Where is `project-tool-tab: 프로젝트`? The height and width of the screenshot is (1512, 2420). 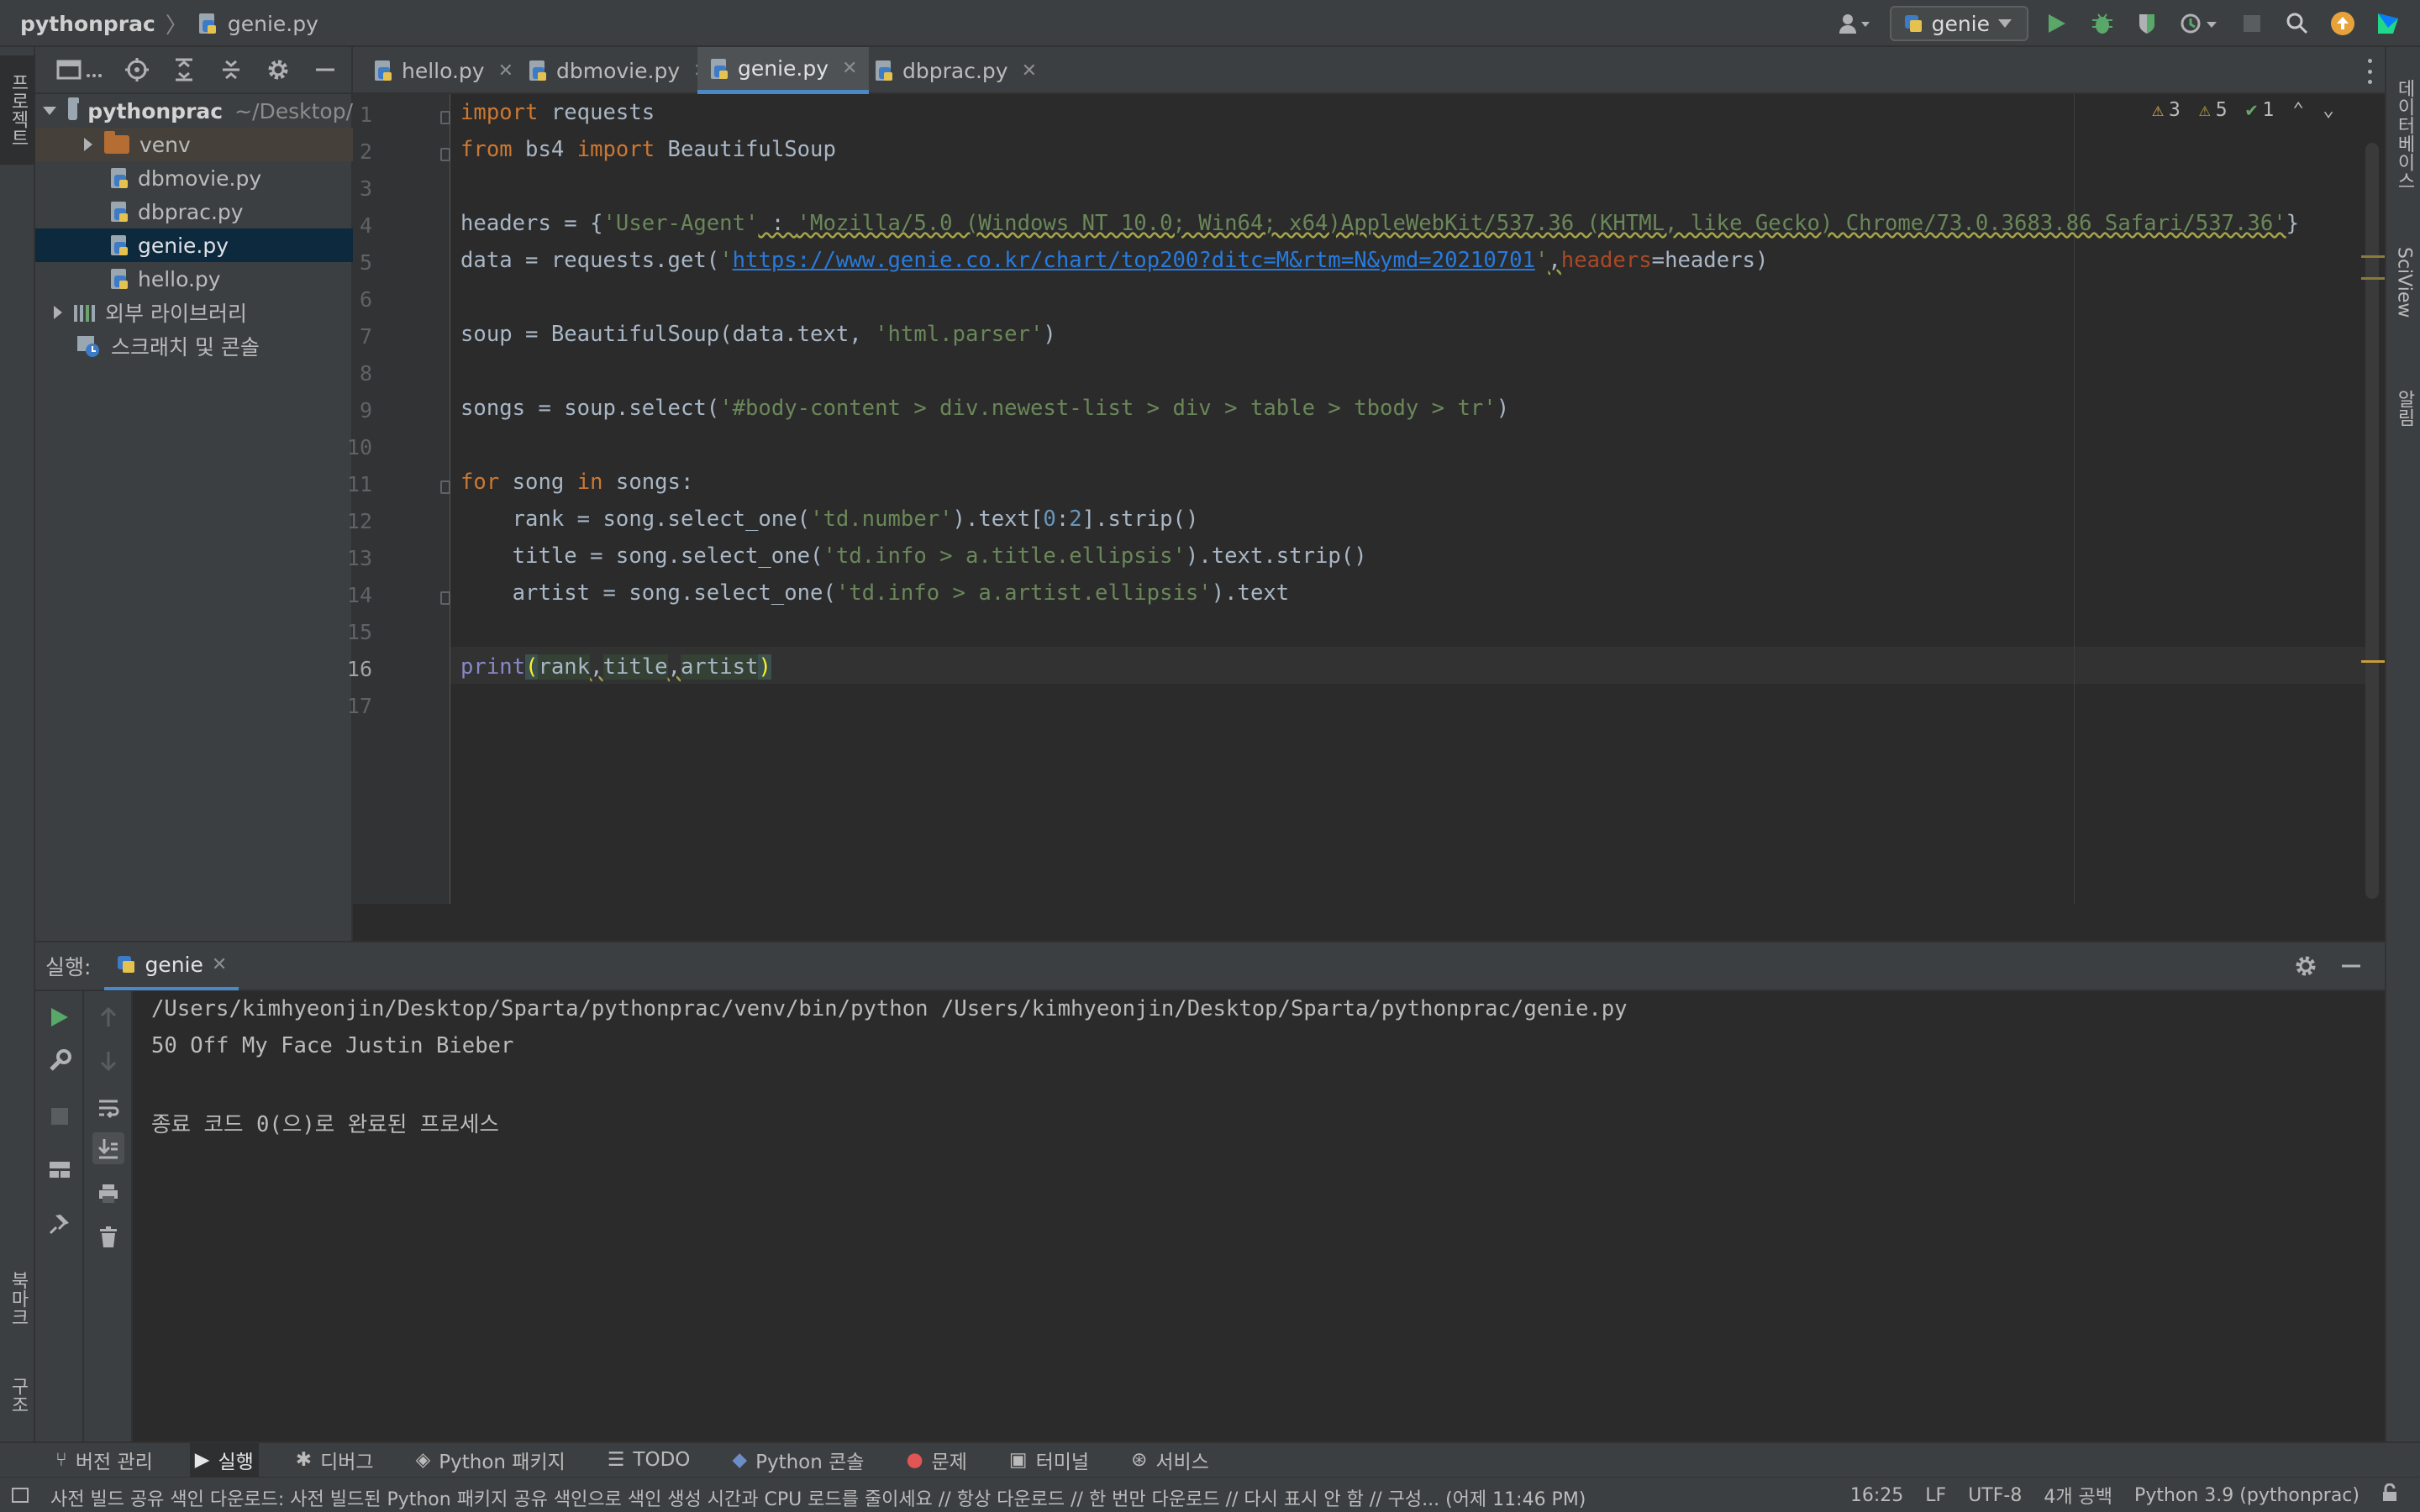 project-tool-tab: 프로젝트 is located at coordinates (17, 110).